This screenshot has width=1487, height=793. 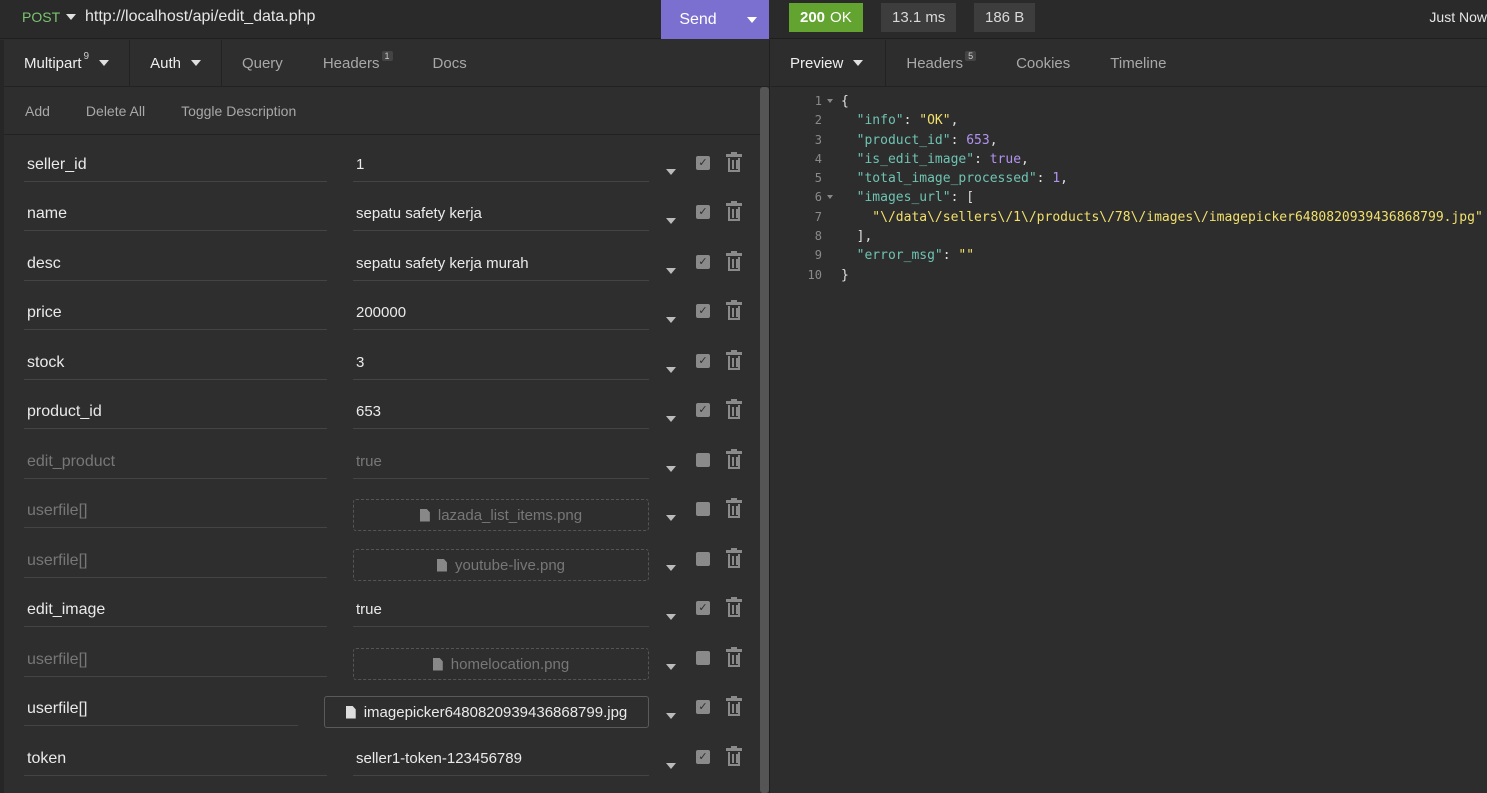 What do you see at coordinates (175, 760) in the screenshot?
I see `param-name-input: token` at bounding box center [175, 760].